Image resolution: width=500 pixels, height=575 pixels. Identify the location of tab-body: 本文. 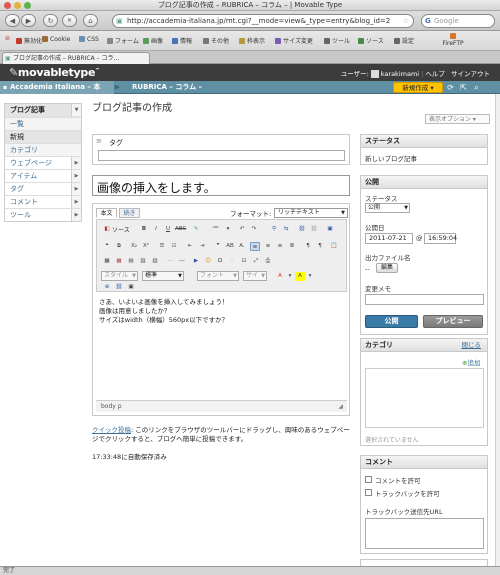
(106, 213).